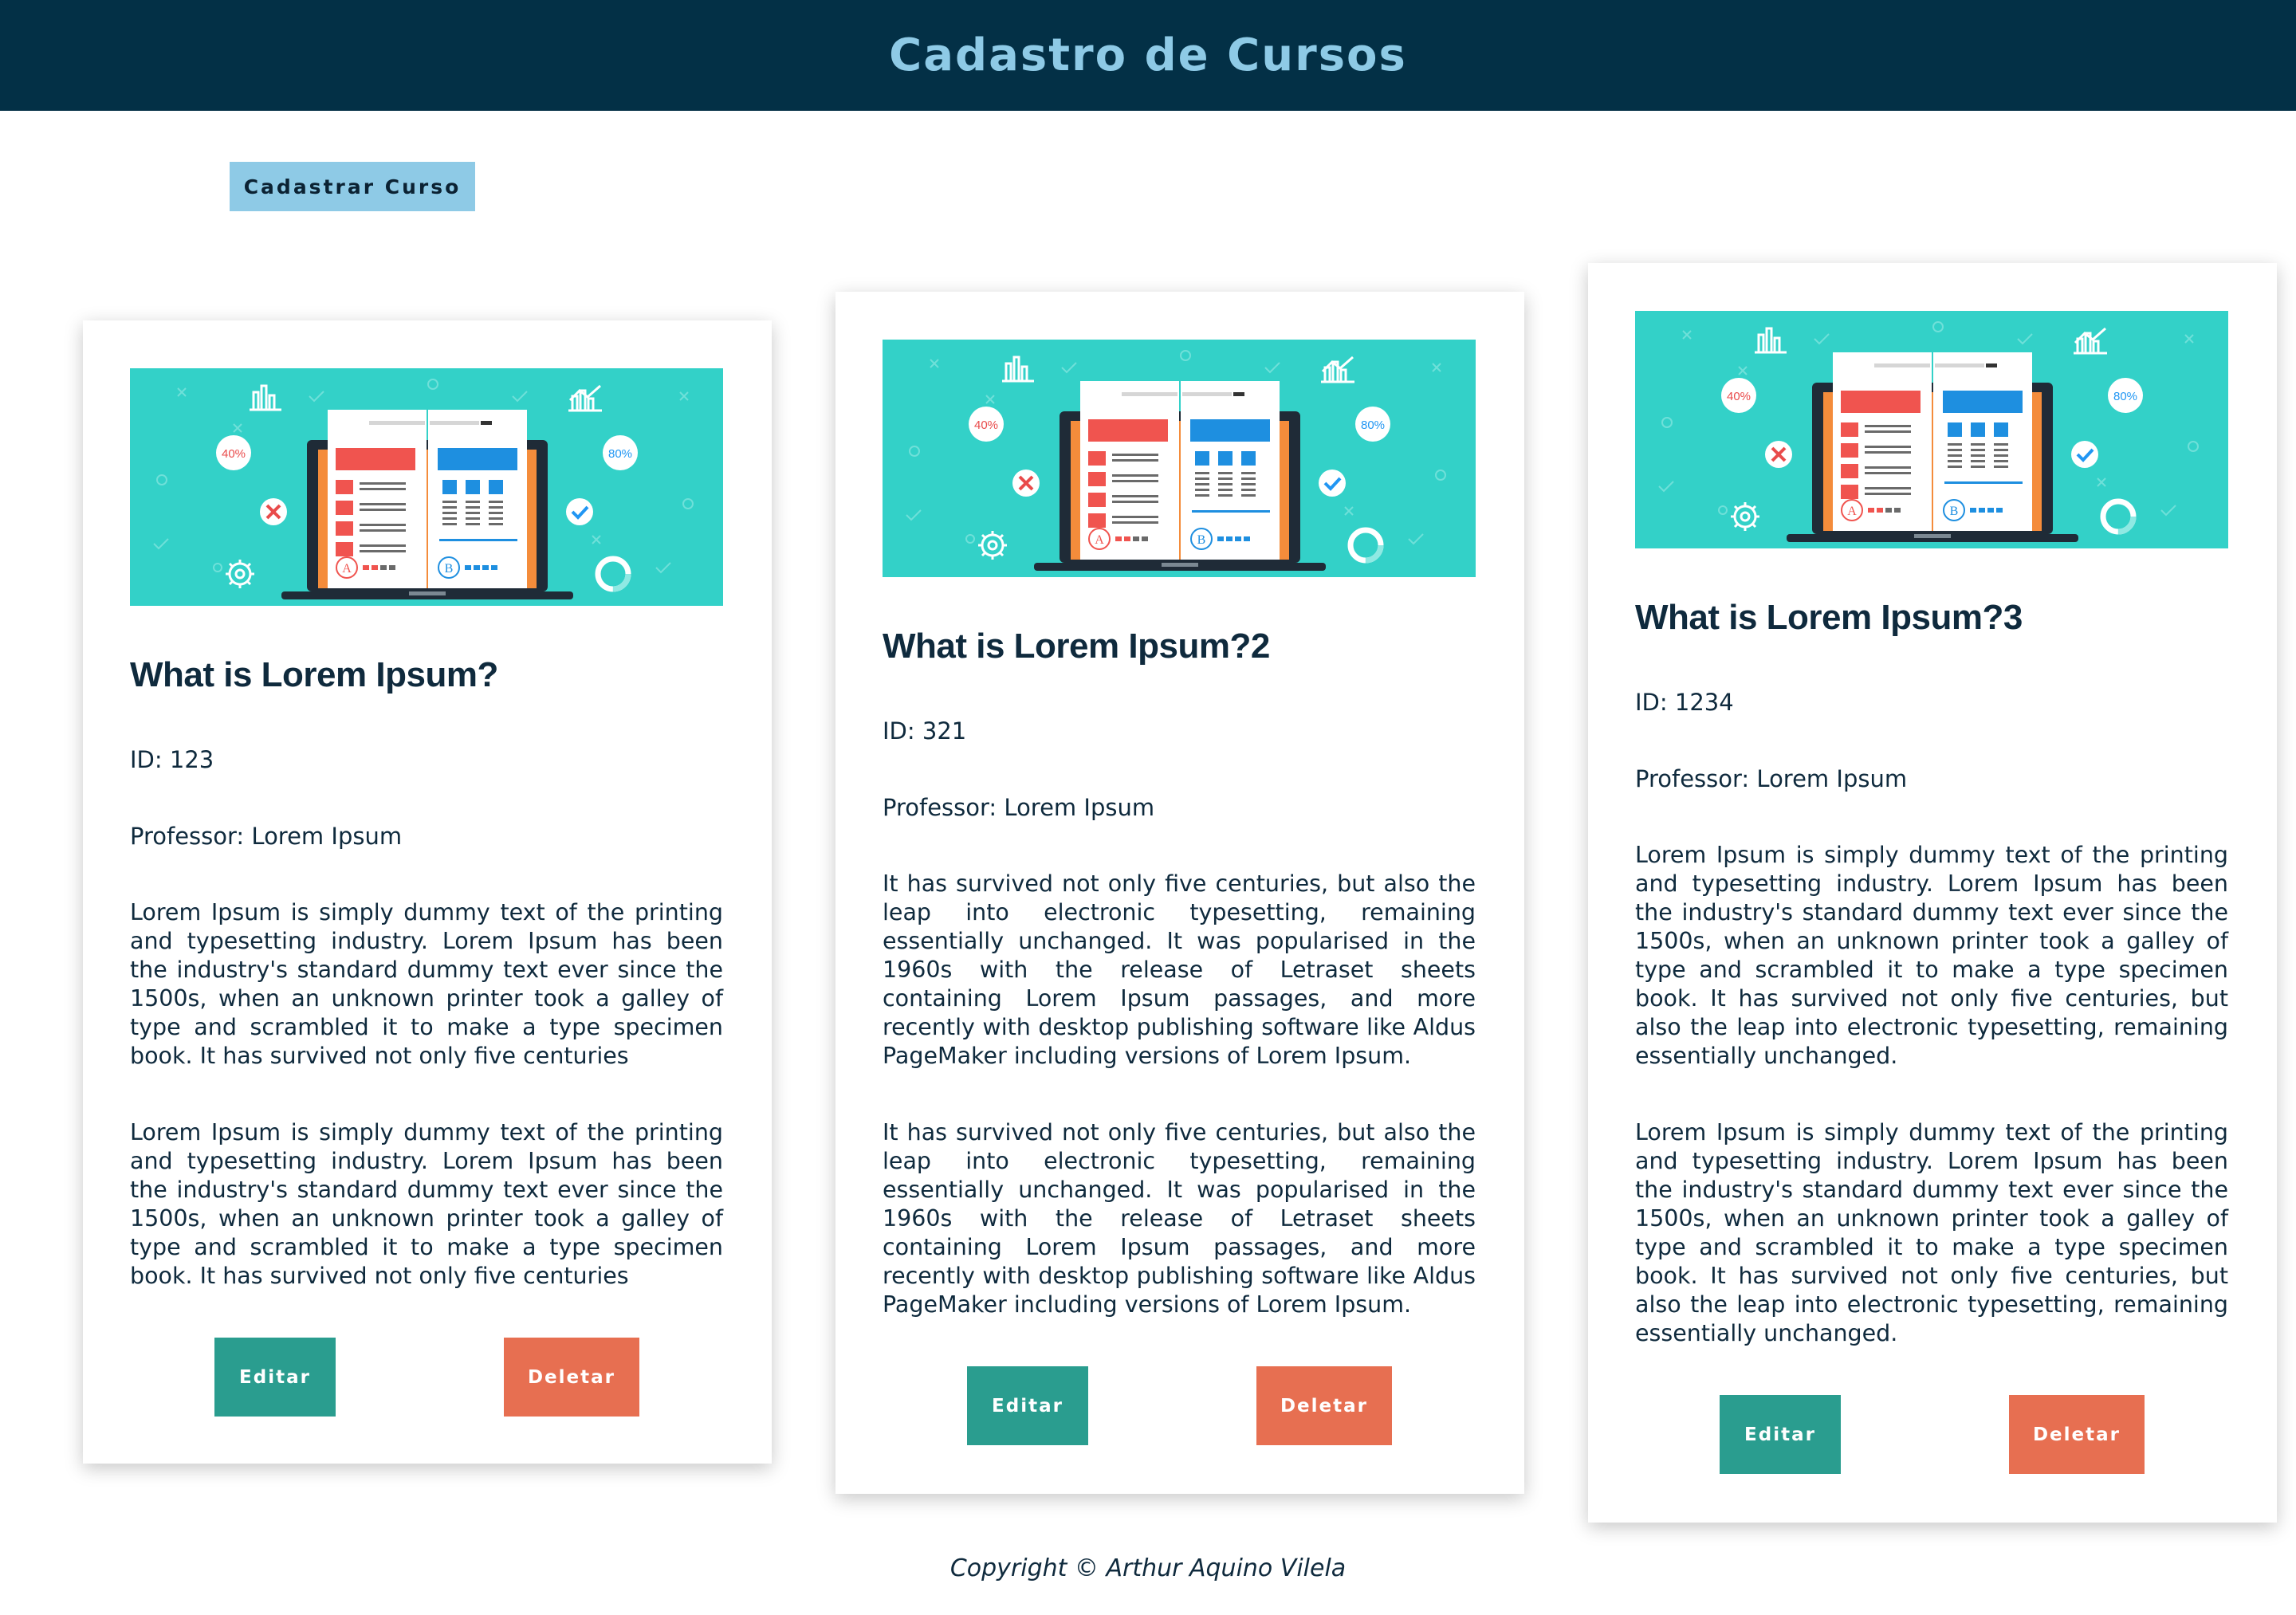 The height and width of the screenshot is (1615, 2296). What do you see at coordinates (1076, 646) in the screenshot?
I see `course-title: What is Lorem Ipsum?2` at bounding box center [1076, 646].